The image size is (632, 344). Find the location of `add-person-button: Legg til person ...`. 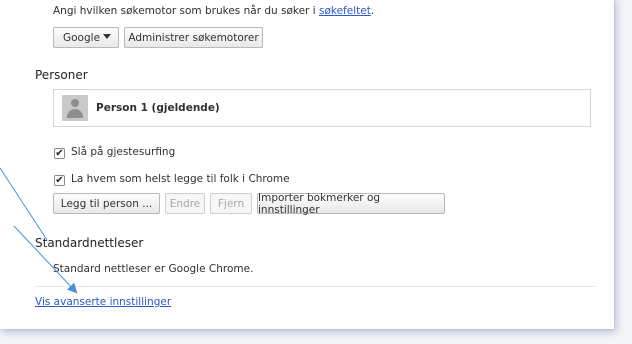

add-person-button: Legg til person ... is located at coordinates (106, 203).